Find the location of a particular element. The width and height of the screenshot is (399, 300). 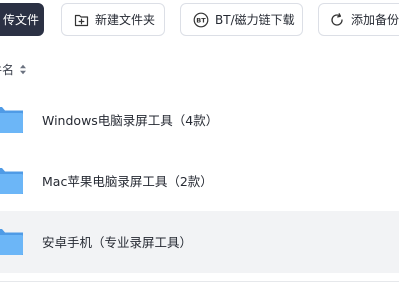

column-header-name: 件名 is located at coordinates (13, 69).